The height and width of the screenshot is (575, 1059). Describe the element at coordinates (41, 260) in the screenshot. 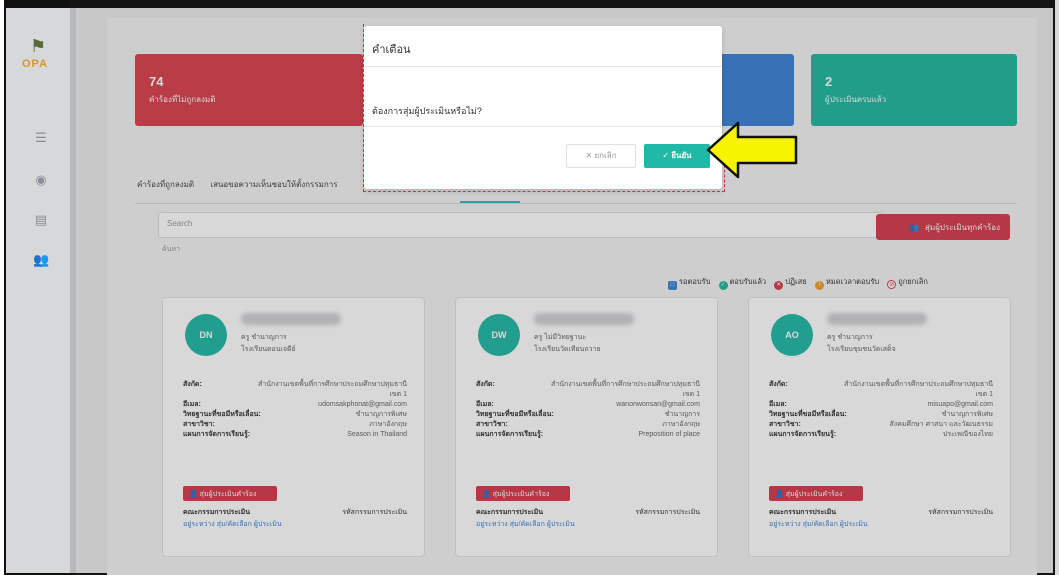

I see `users-icon: 👥` at that location.